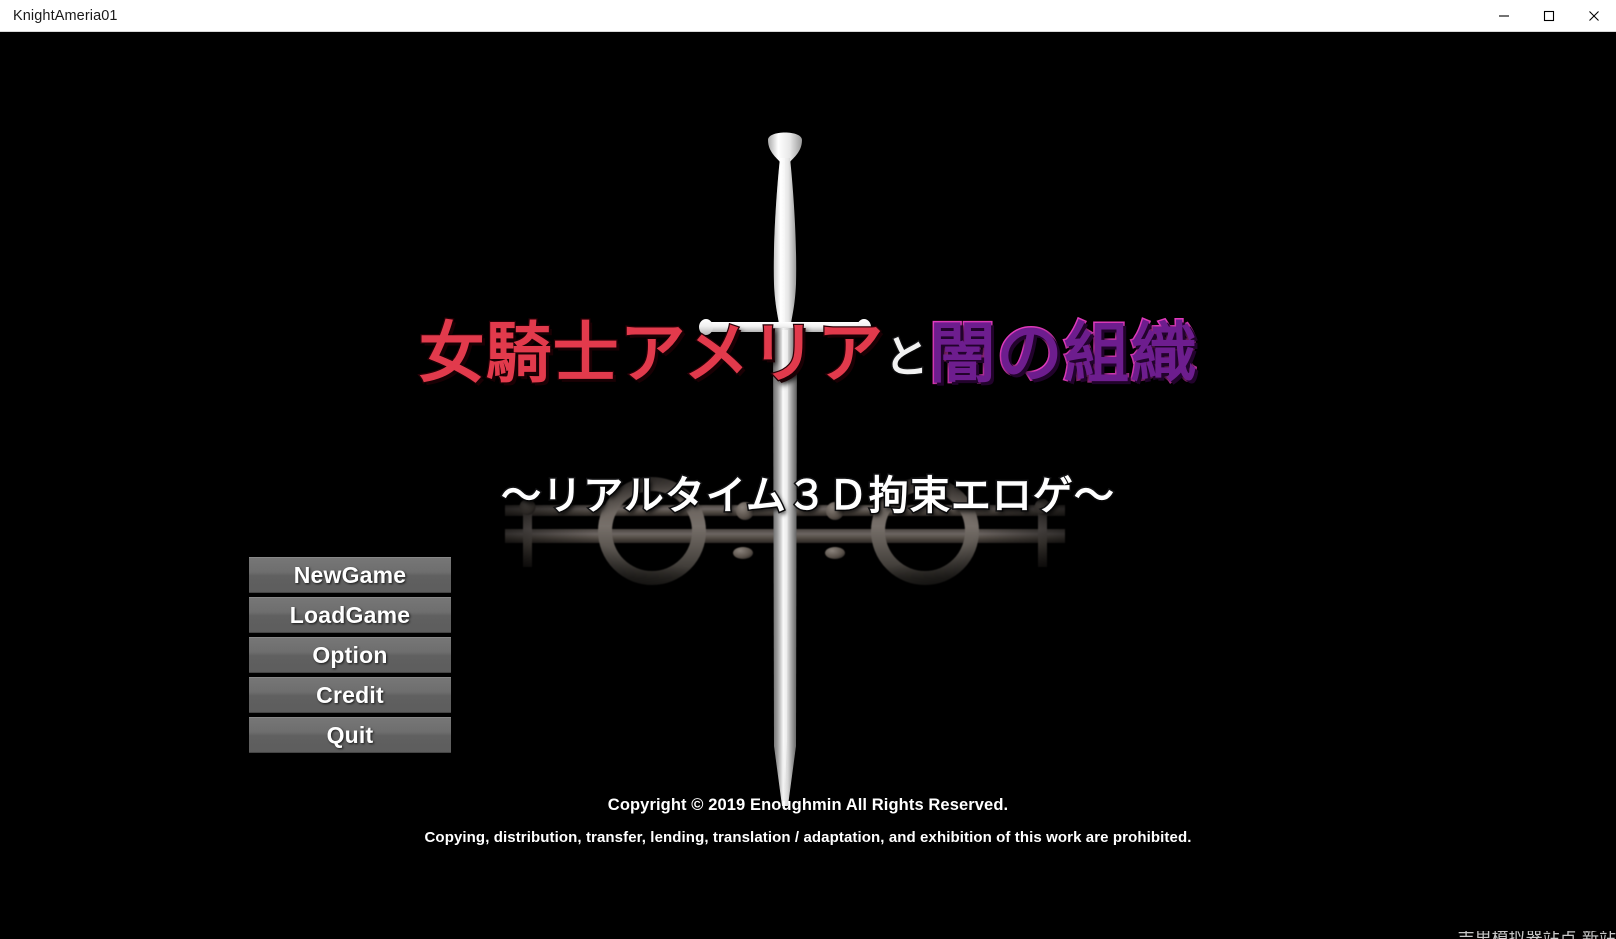 This screenshot has width=1616, height=939. I want to click on close-button, so click(1593, 15).